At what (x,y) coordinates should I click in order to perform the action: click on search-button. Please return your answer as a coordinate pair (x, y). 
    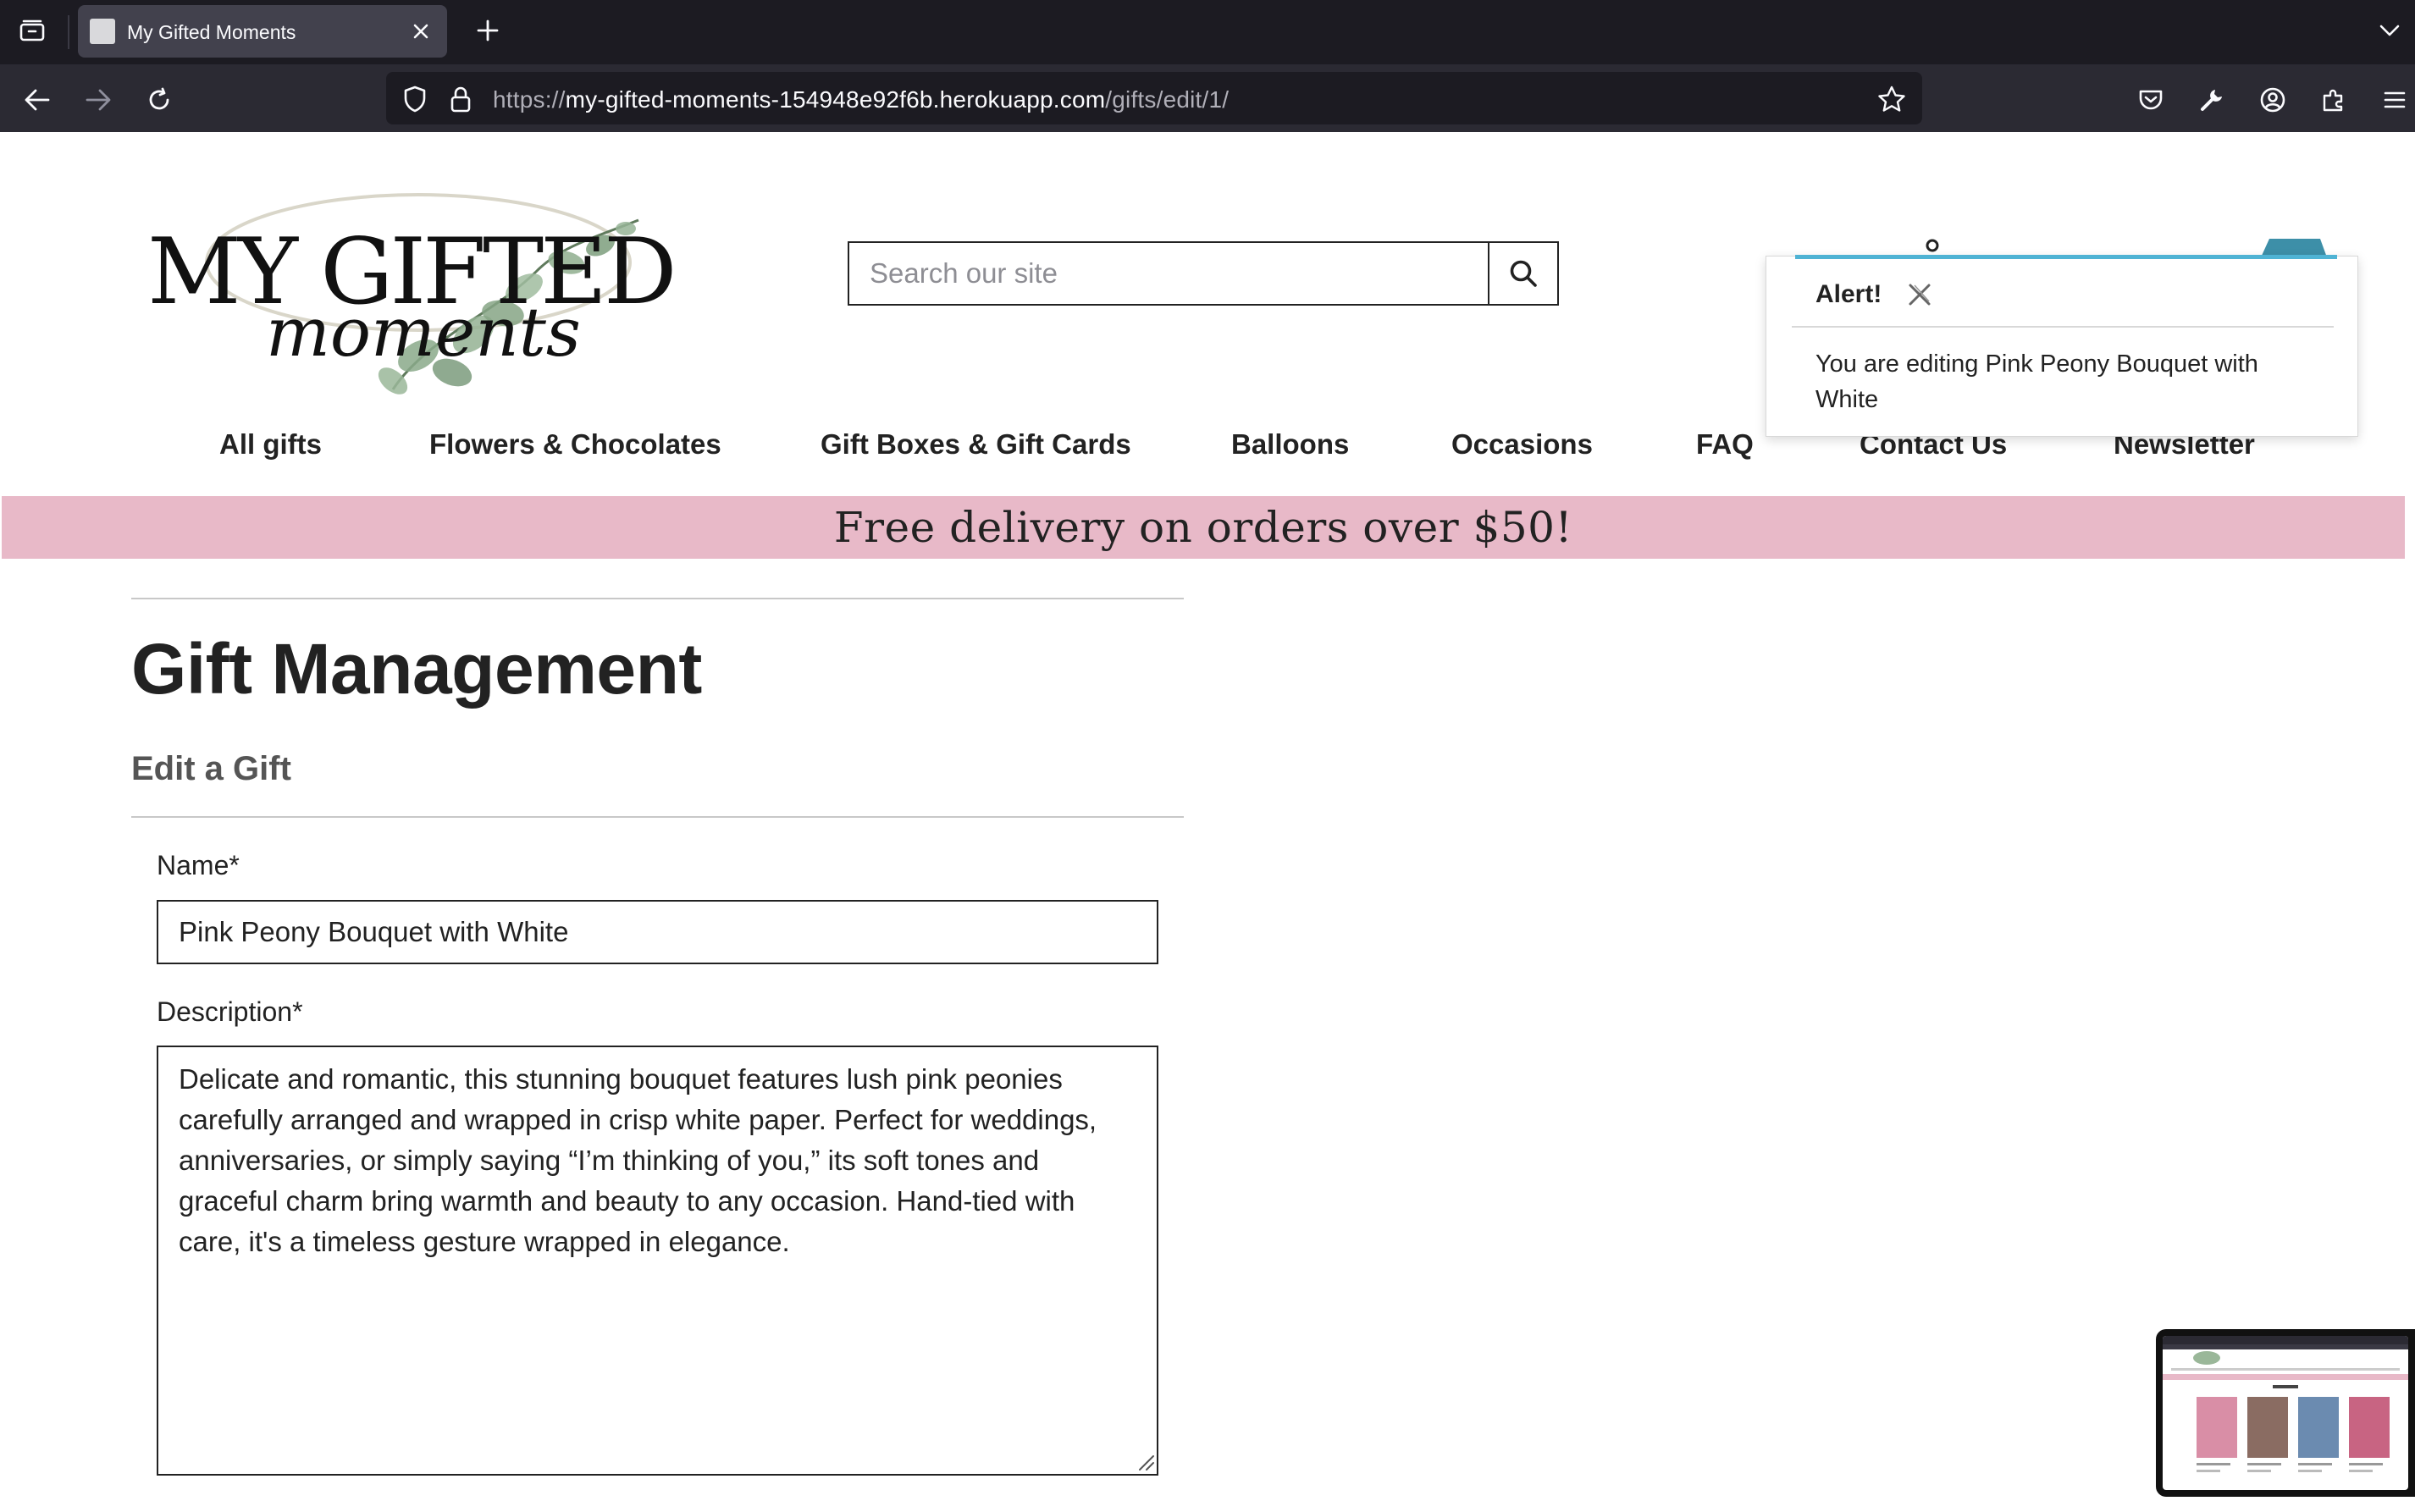
    Looking at the image, I should click on (1522, 273).